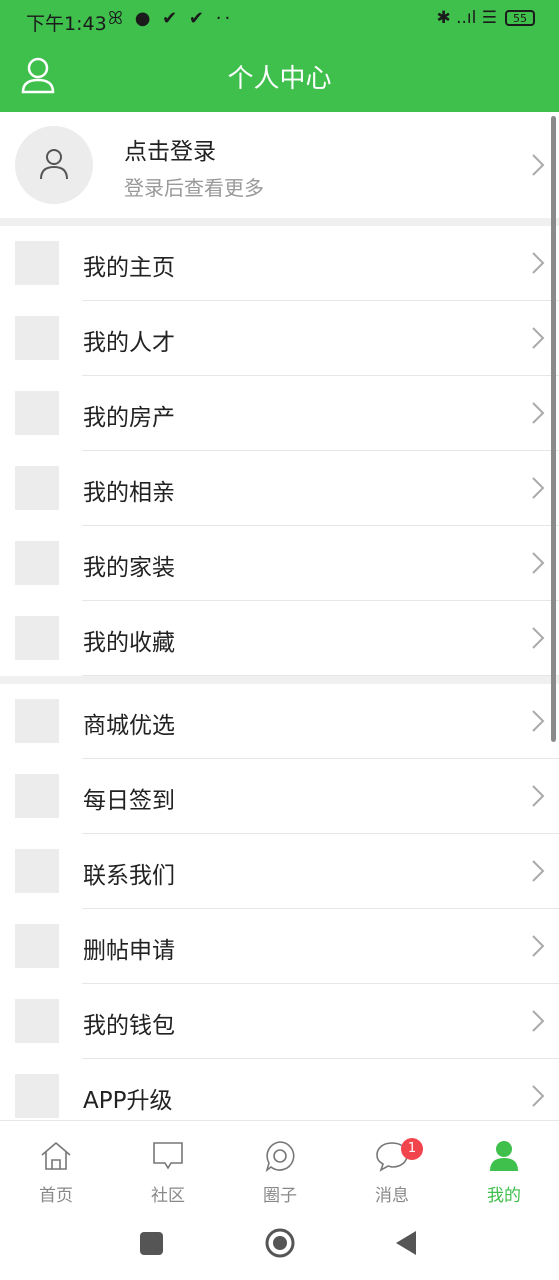  Describe the element at coordinates (129, 801) in the screenshot. I see `menu-item-label: 每日签到` at that location.